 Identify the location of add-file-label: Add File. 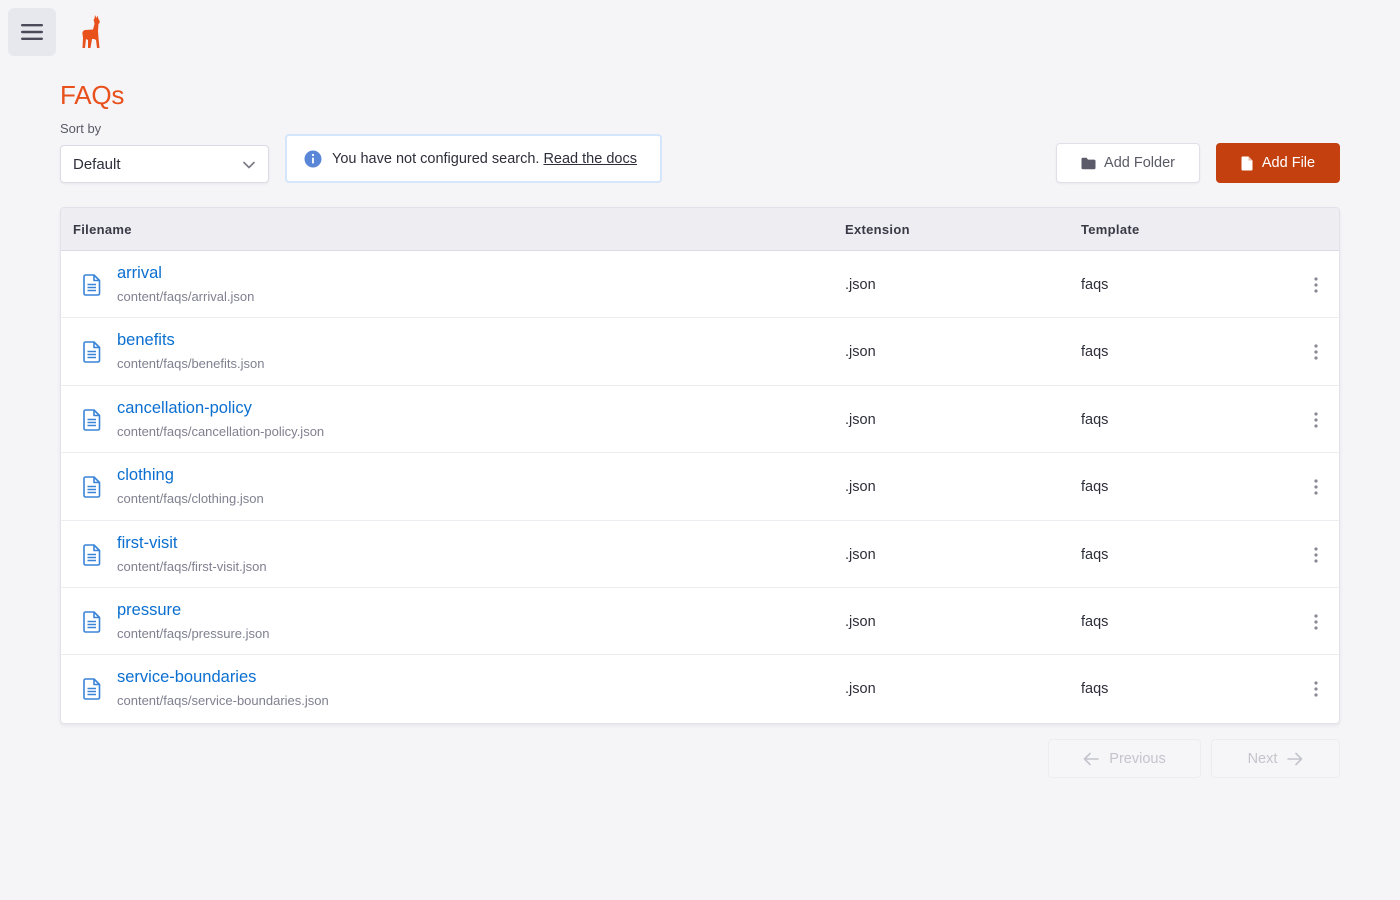
(1288, 163).